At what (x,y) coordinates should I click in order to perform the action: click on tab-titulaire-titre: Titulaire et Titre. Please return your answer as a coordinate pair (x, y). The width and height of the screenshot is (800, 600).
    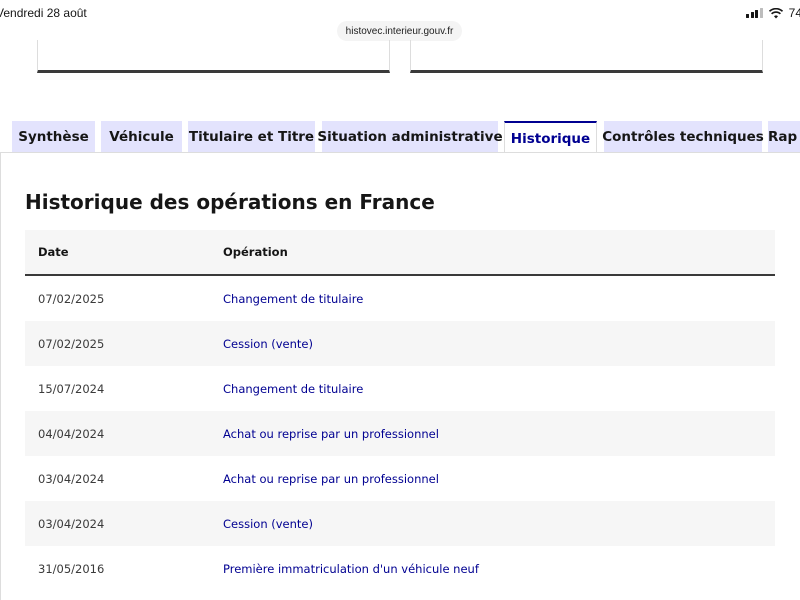
    Looking at the image, I should click on (251, 137).